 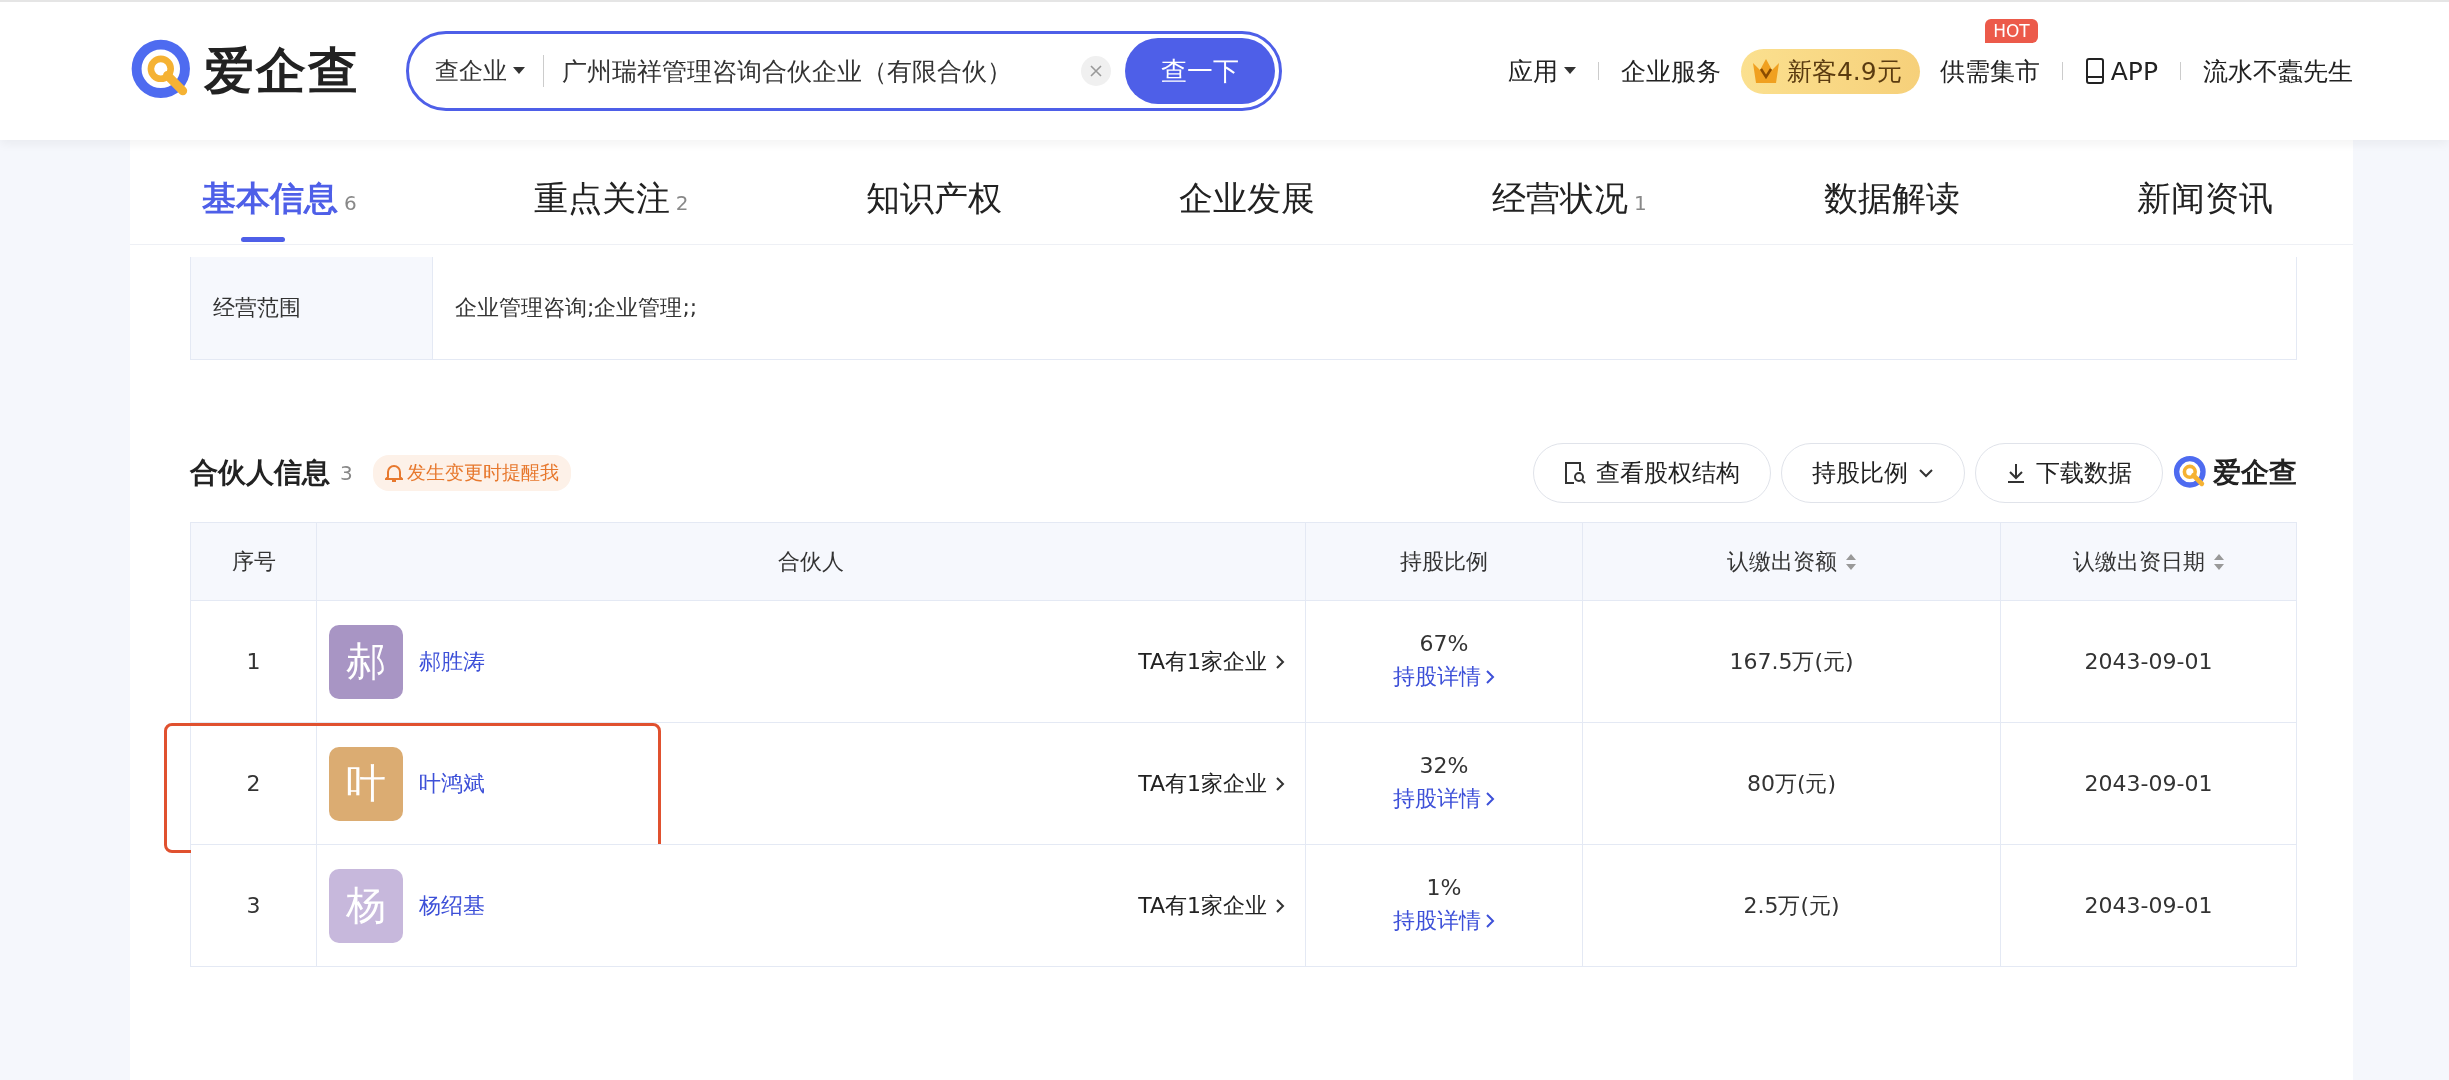 I want to click on section-tab: 基本信息 6, so click(x=279, y=205).